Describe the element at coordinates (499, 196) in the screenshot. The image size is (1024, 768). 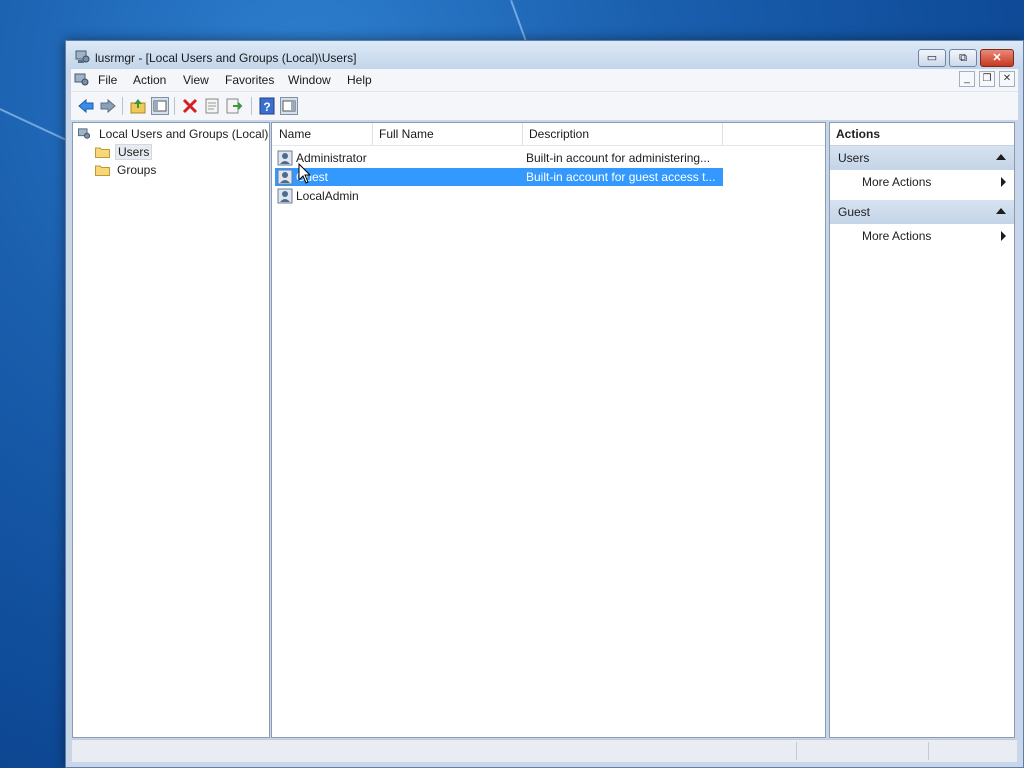
I see `table-row-localadmin: LocalAdmin` at that location.